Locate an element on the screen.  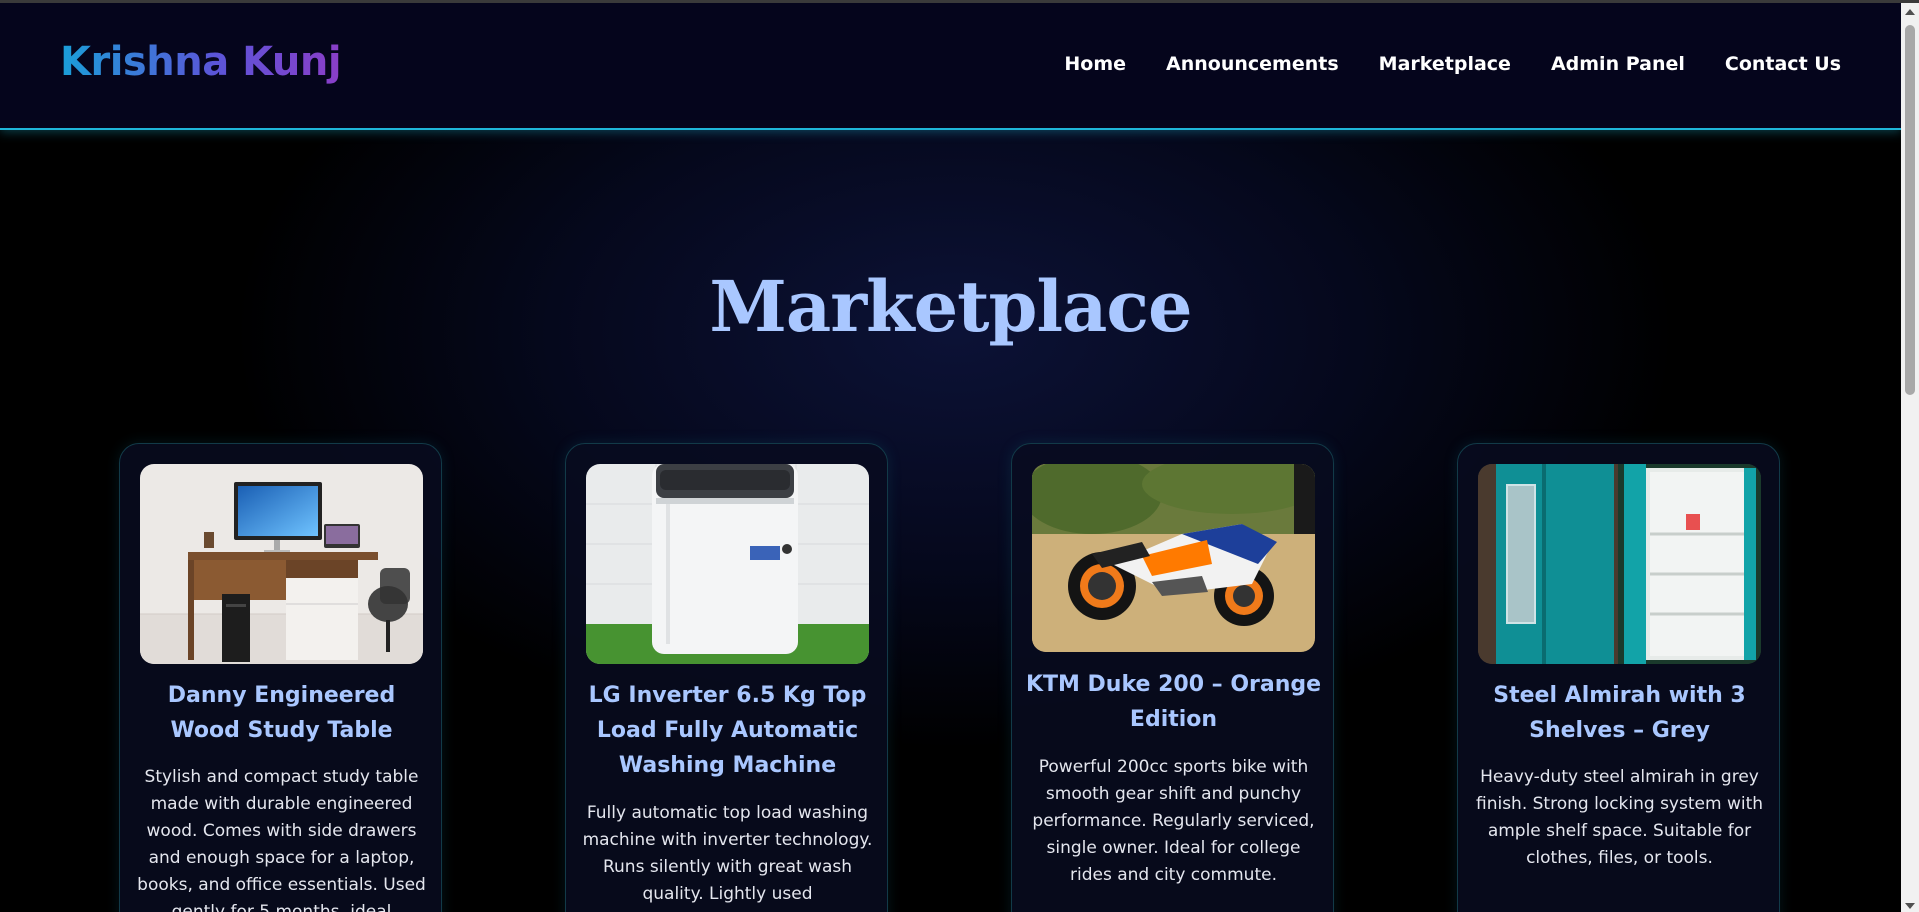
nav-link-admin-panel: Admin Panel is located at coordinates (1618, 64).